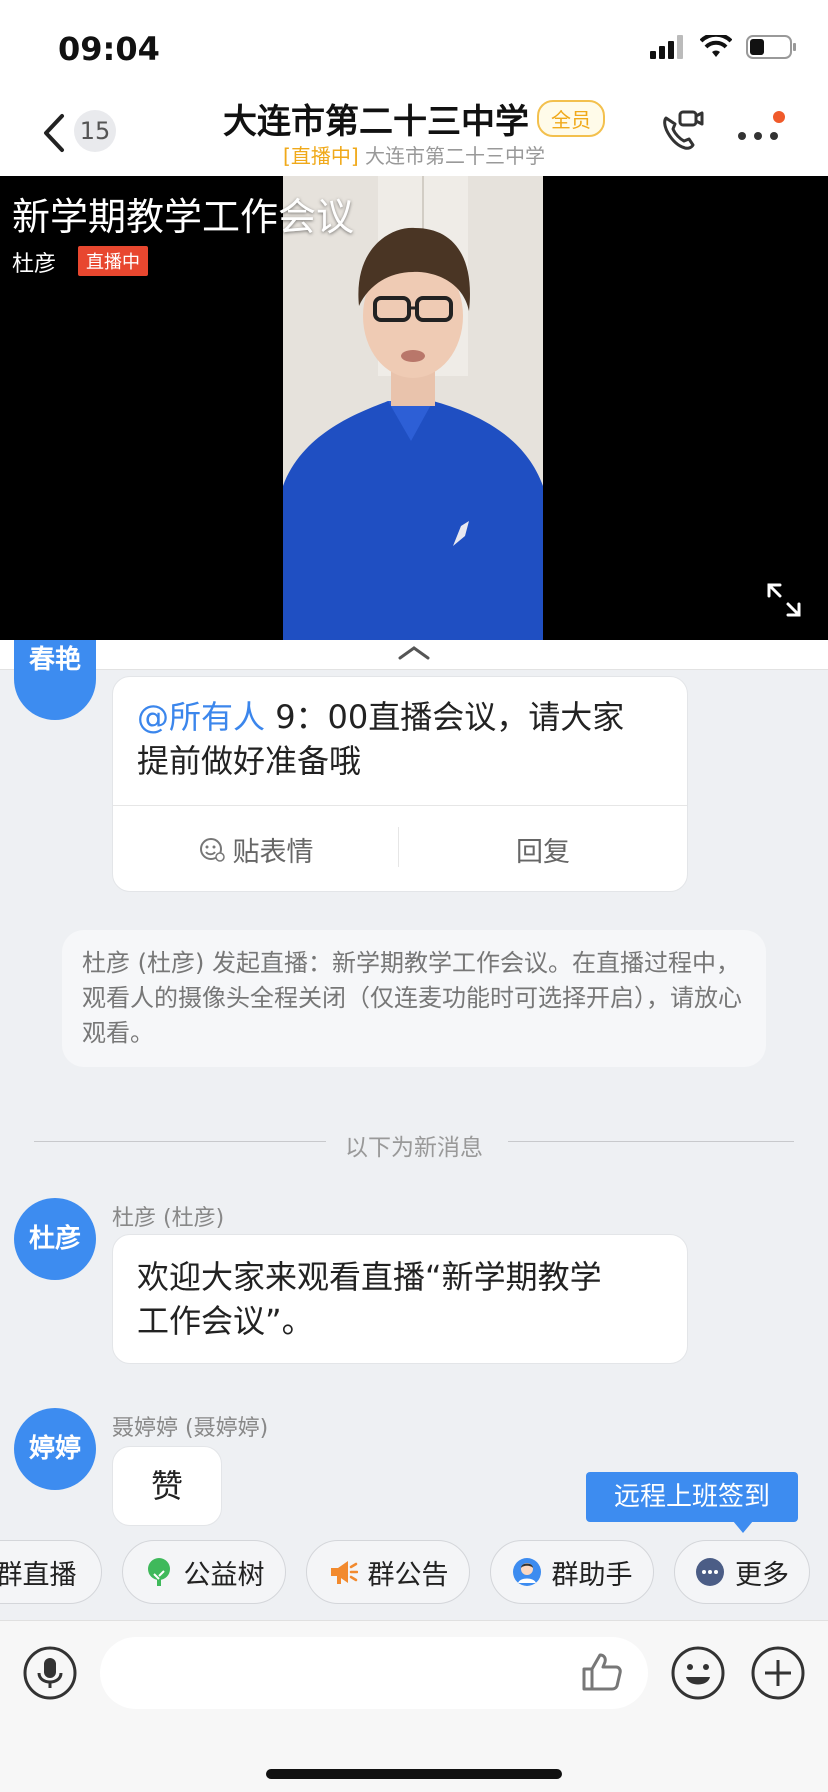 The image size is (828, 1792). Describe the element at coordinates (414, 44) in the screenshot. I see `status-bar: 09:04` at that location.